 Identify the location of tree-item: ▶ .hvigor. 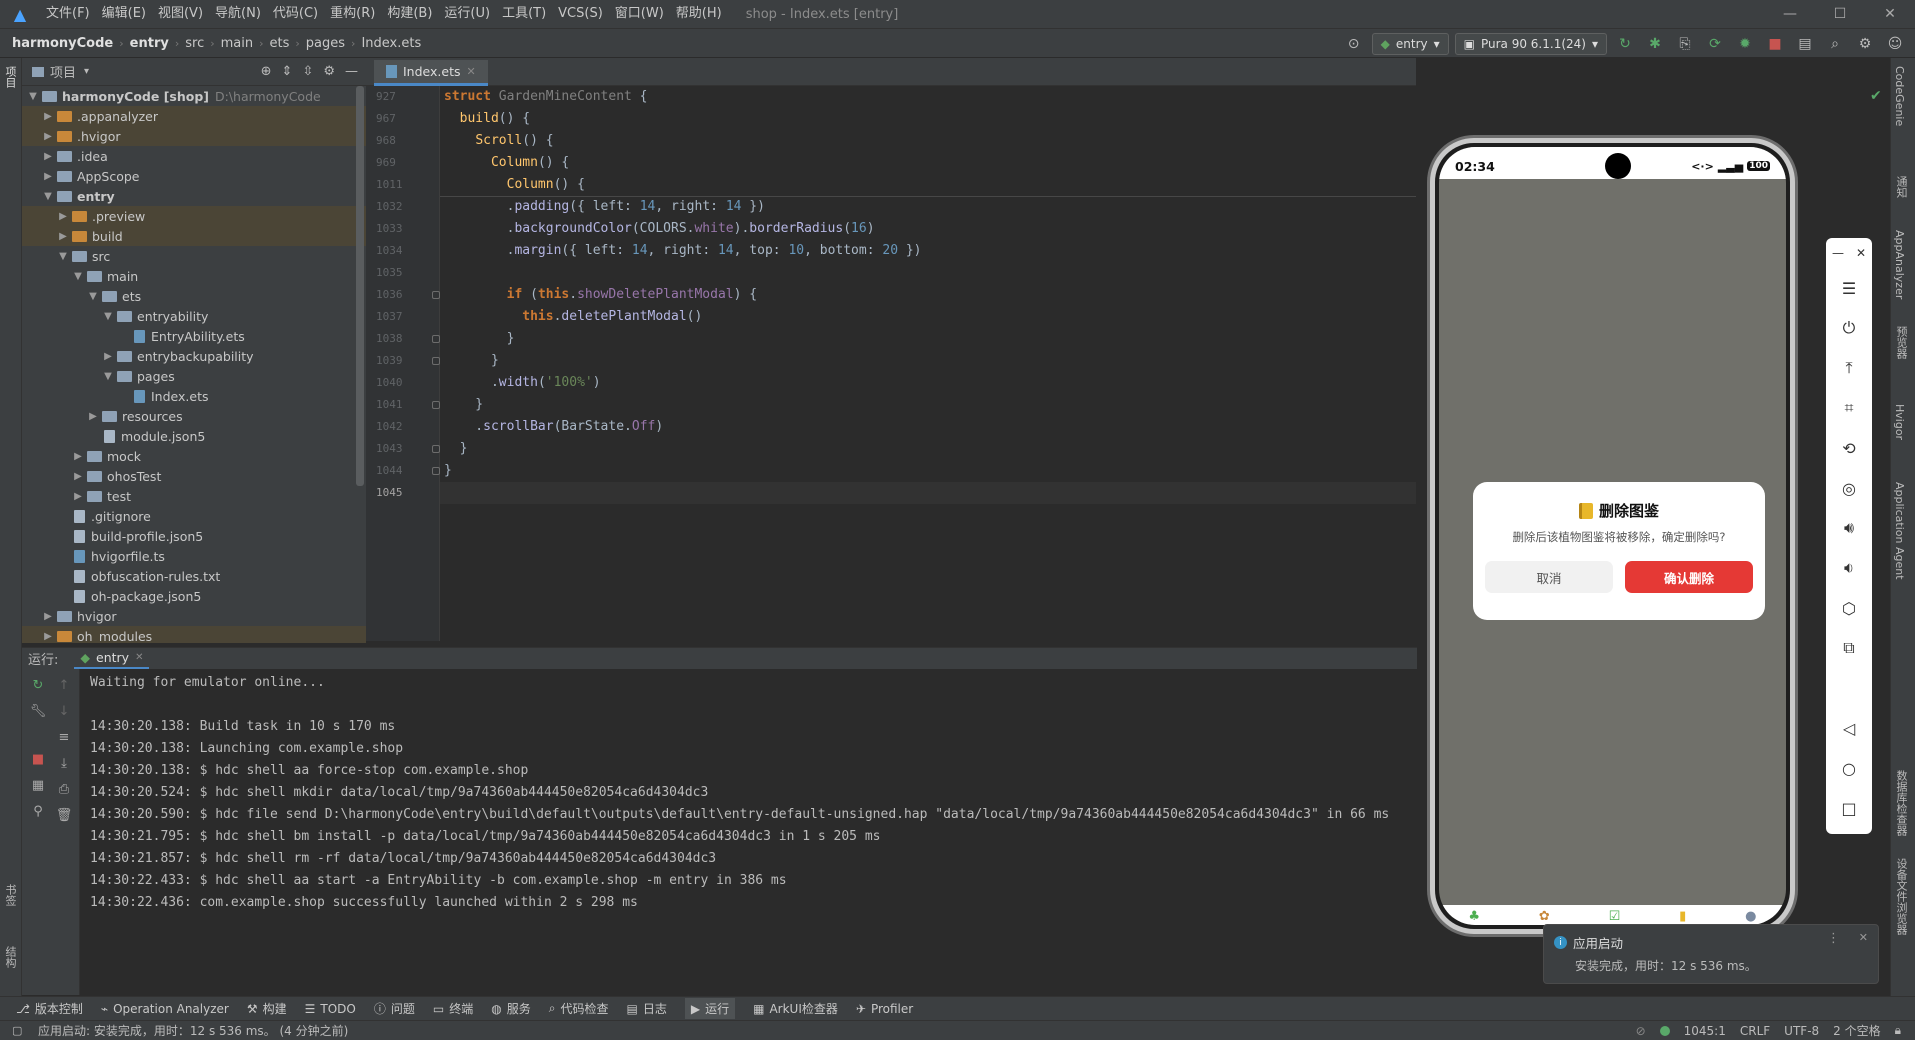
(194, 136).